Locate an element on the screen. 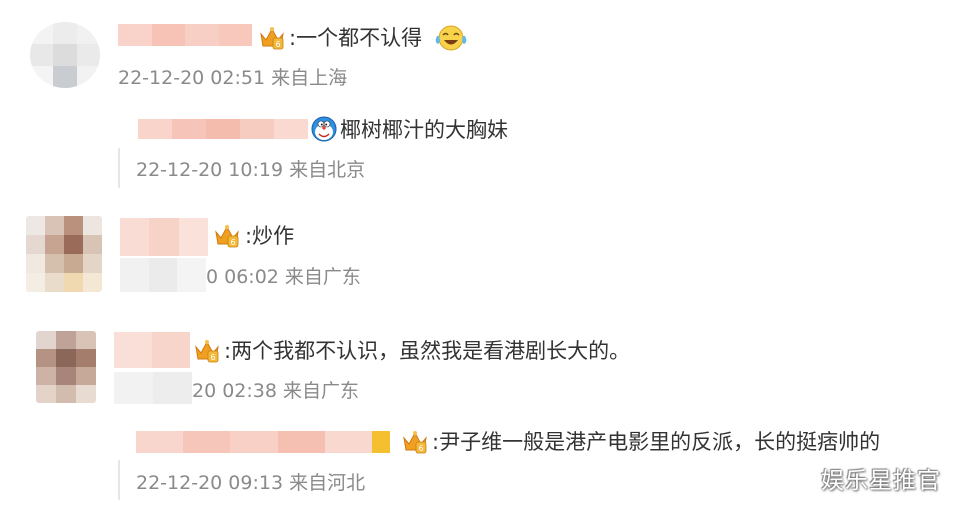 The image size is (953, 509). comment-text: :两个我都不认识，虽然我是看港剧长大的。 is located at coordinates (427, 351).